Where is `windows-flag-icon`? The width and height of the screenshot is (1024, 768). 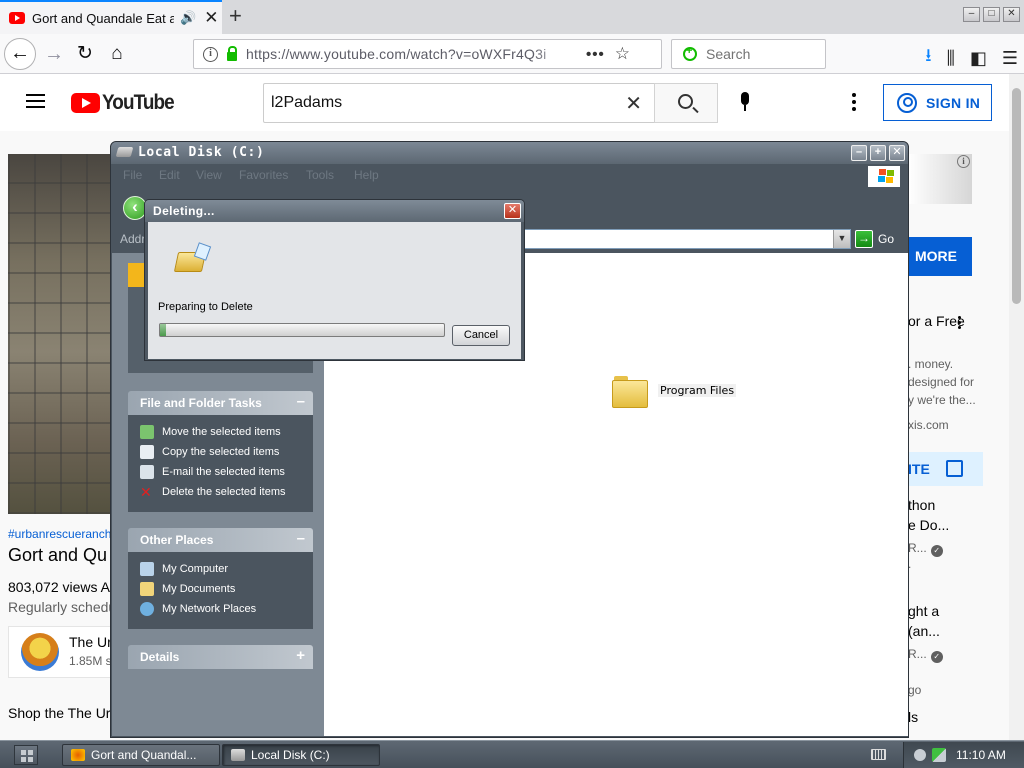 windows-flag-icon is located at coordinates (884, 176).